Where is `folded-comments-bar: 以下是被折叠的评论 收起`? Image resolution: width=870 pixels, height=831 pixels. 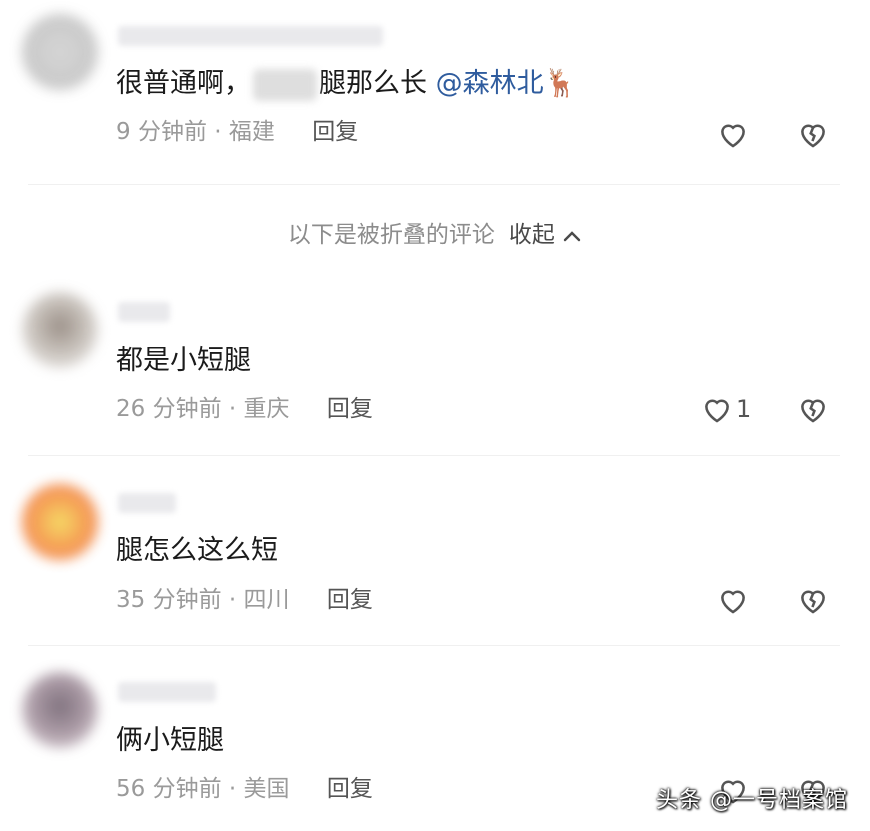 folded-comments-bar: 以下是被折叠的评论 收起 is located at coordinates (435, 235).